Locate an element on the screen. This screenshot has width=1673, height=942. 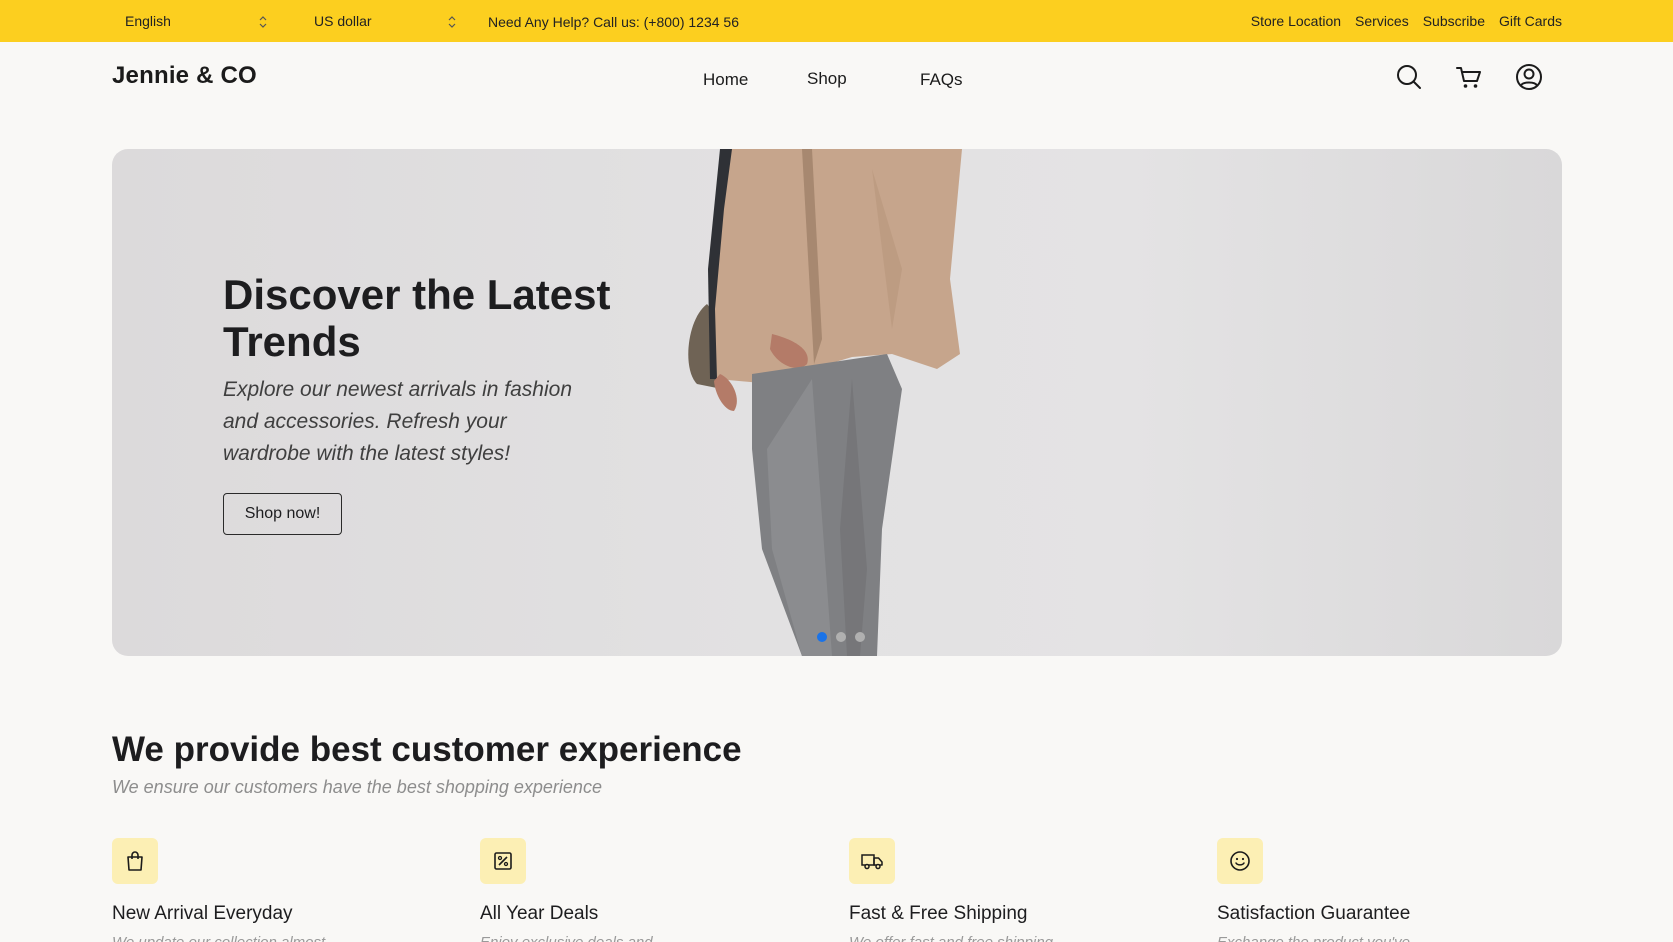
nav-faqs: FAQs is located at coordinates (941, 80).